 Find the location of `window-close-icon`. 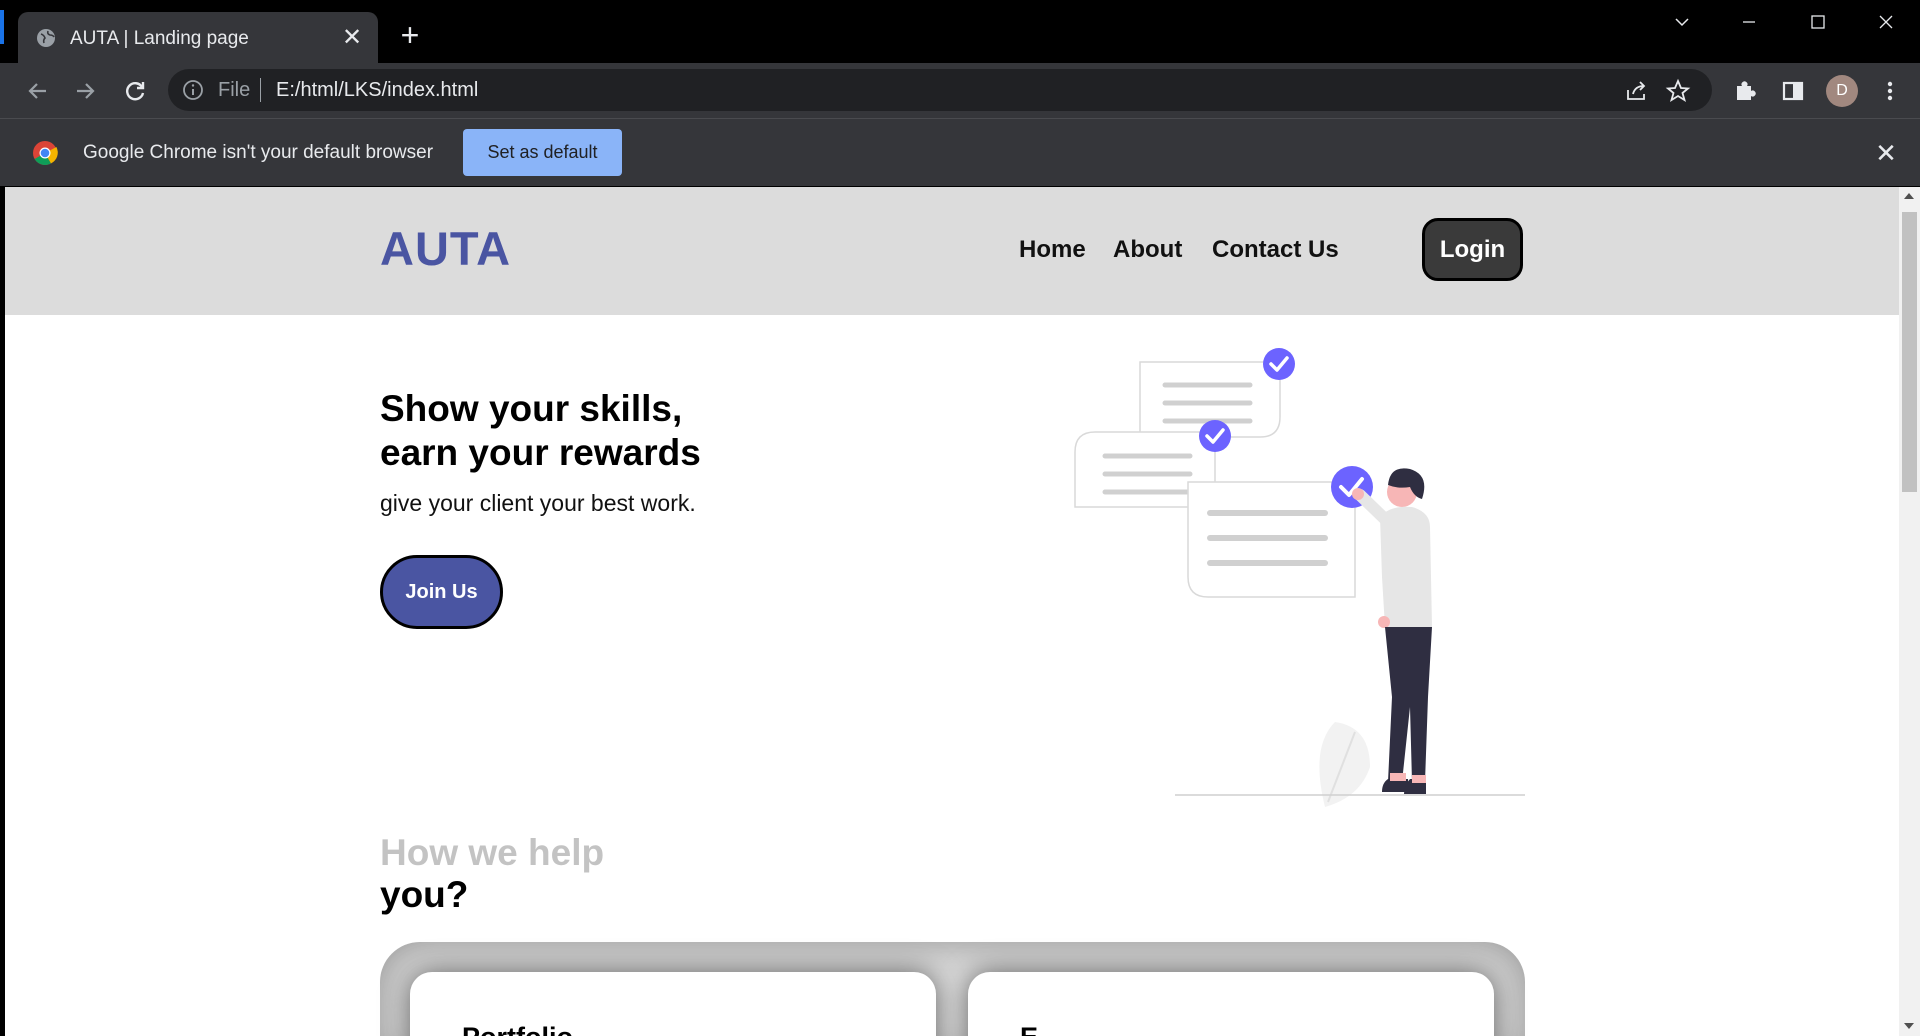

window-close-icon is located at coordinates (1886, 22).